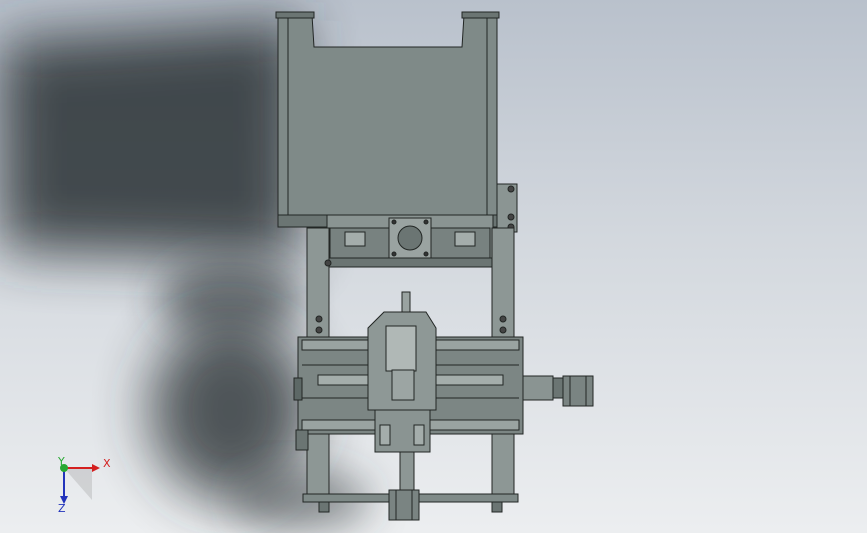 The image size is (867, 533). I want to click on triad-y-label: Y, so click(61, 461).